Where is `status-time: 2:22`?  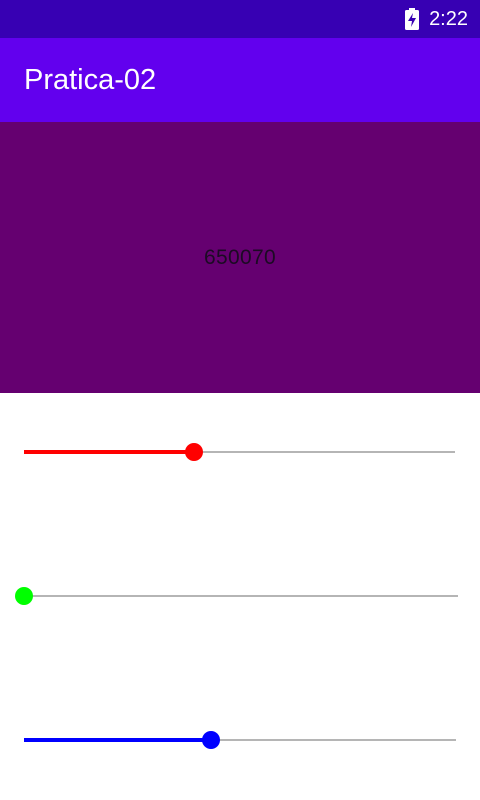 status-time: 2:22 is located at coordinates (448, 19).